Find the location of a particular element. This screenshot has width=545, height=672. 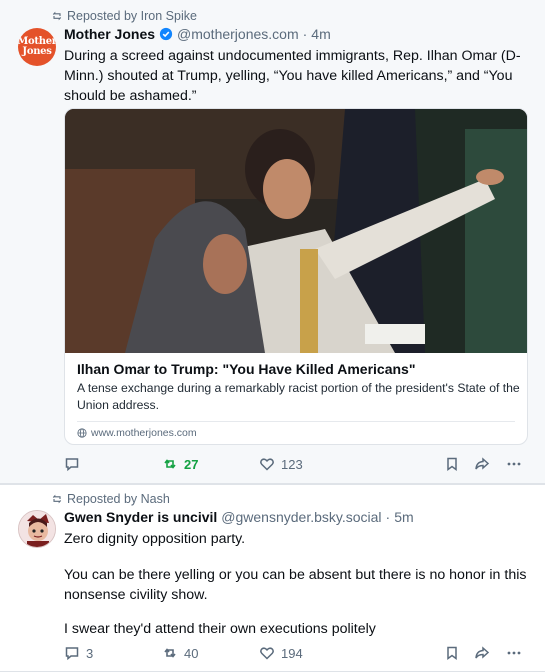

globe-icon is located at coordinates (82, 433).